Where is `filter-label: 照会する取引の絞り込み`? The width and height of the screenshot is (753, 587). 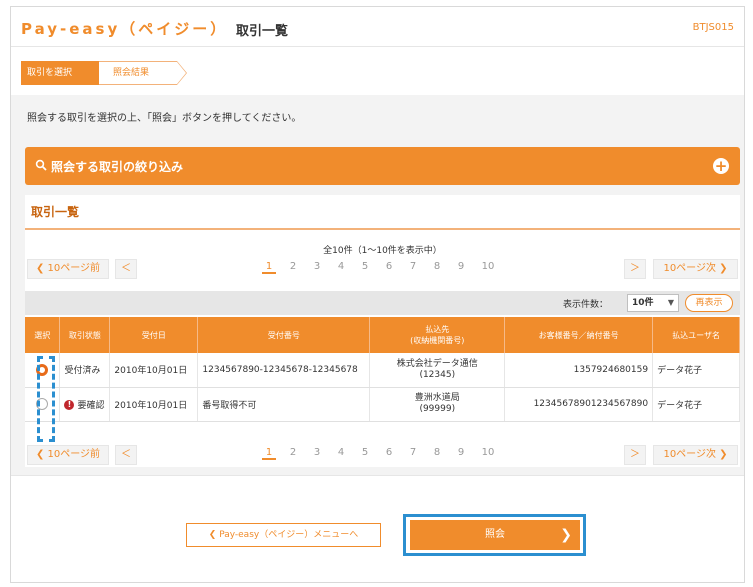 filter-label: 照会する取引の絞り込み is located at coordinates (117, 167).